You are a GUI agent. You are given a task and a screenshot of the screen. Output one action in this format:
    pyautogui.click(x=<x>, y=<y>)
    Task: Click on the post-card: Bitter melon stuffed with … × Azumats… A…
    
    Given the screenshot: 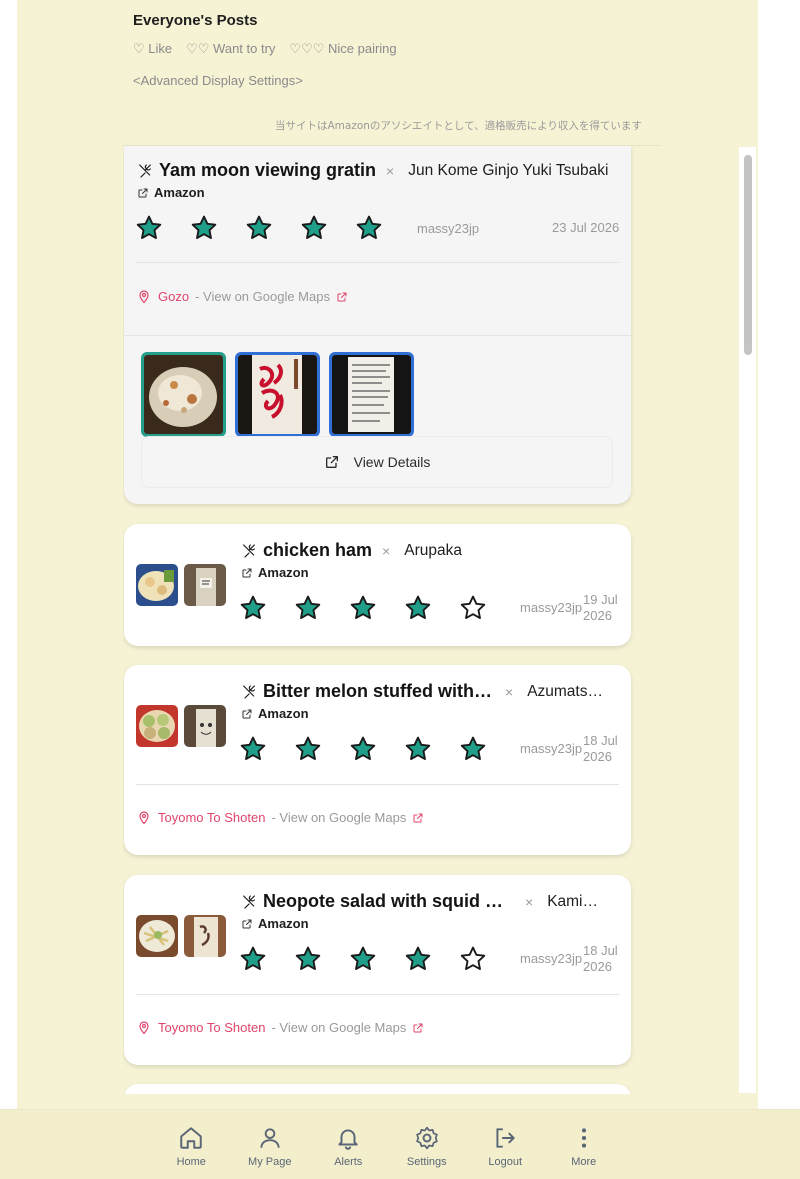 What is the action you would take?
    pyautogui.click(x=377, y=760)
    